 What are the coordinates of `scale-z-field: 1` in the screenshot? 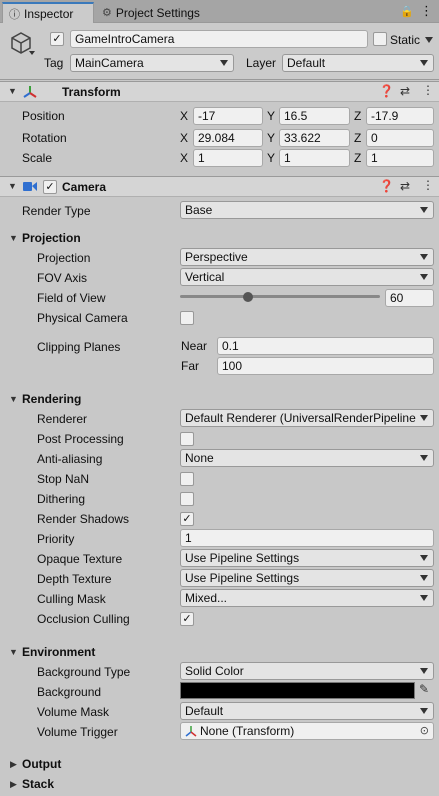 It's located at (400, 158).